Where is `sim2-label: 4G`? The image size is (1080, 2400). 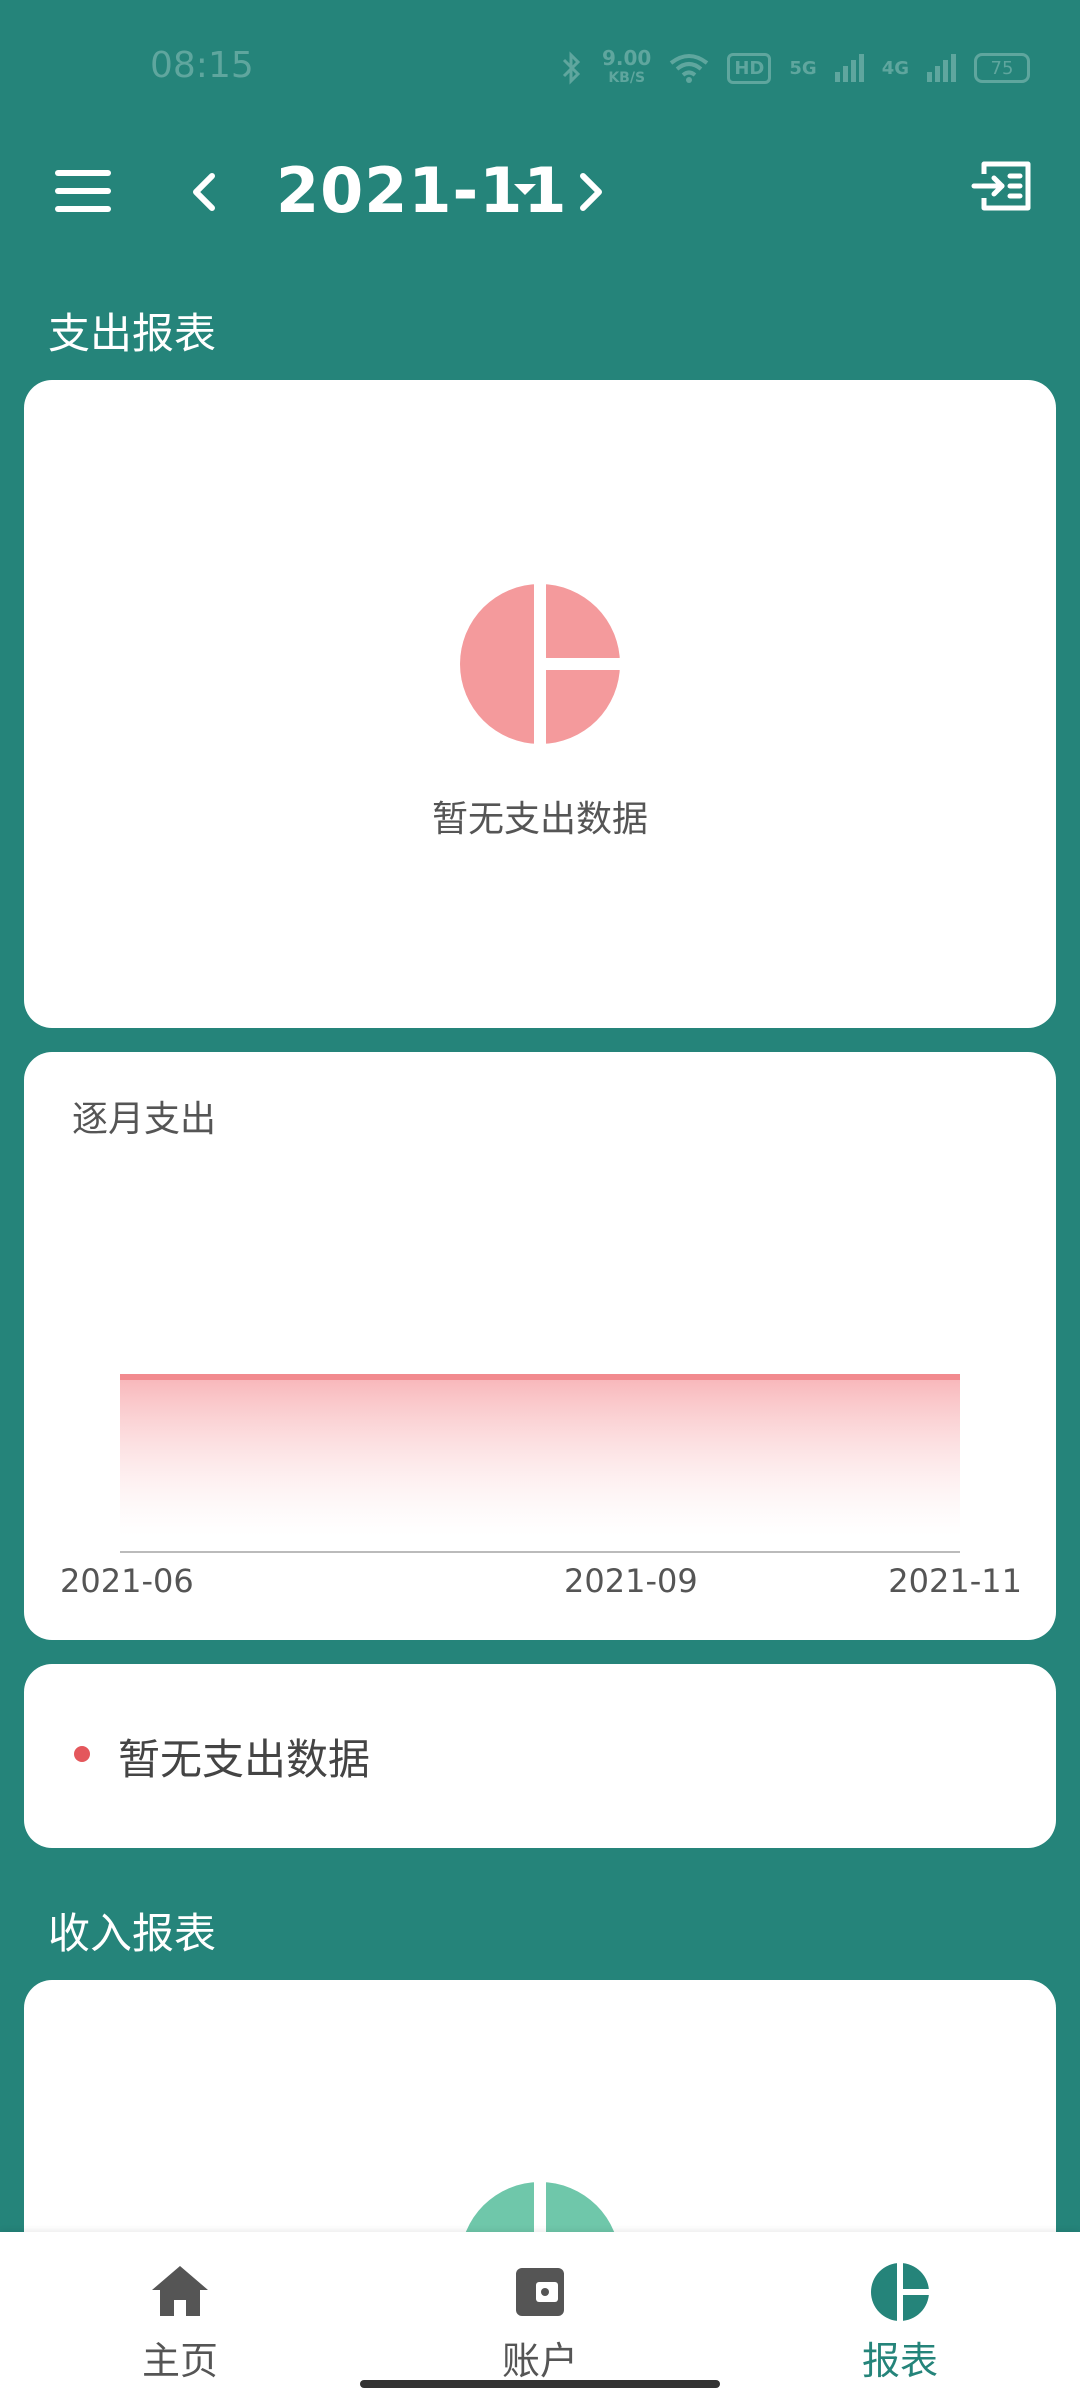 sim2-label: 4G is located at coordinates (895, 68).